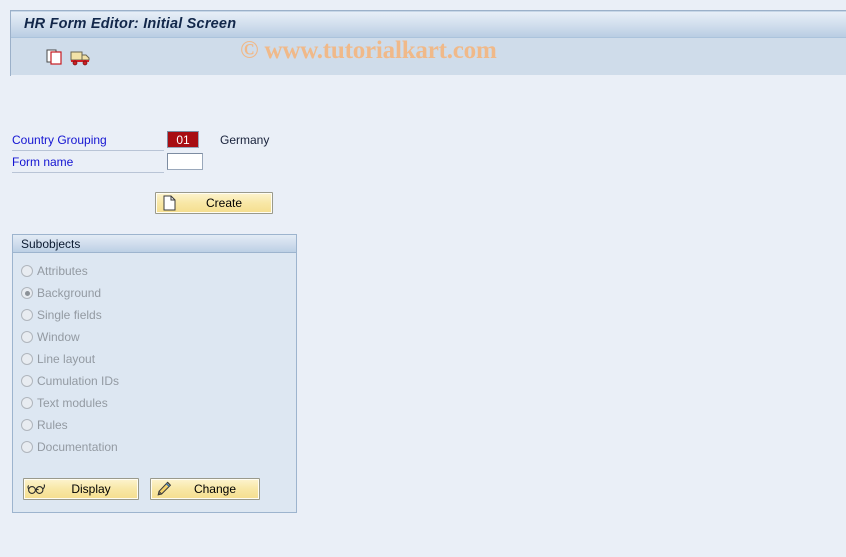  I want to click on create-button-label: Create, so click(224, 203).